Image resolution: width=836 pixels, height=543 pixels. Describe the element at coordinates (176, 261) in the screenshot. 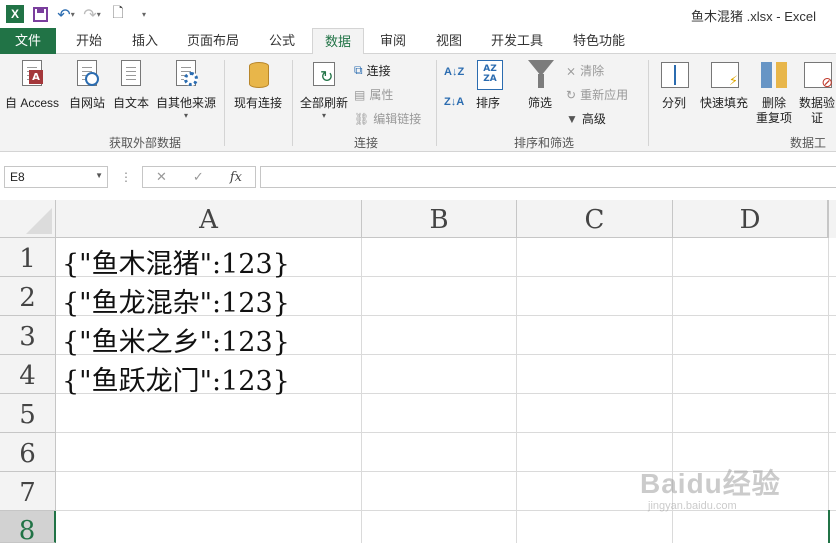

I see `cell-a1: {"鱼木混猪":123}` at that location.